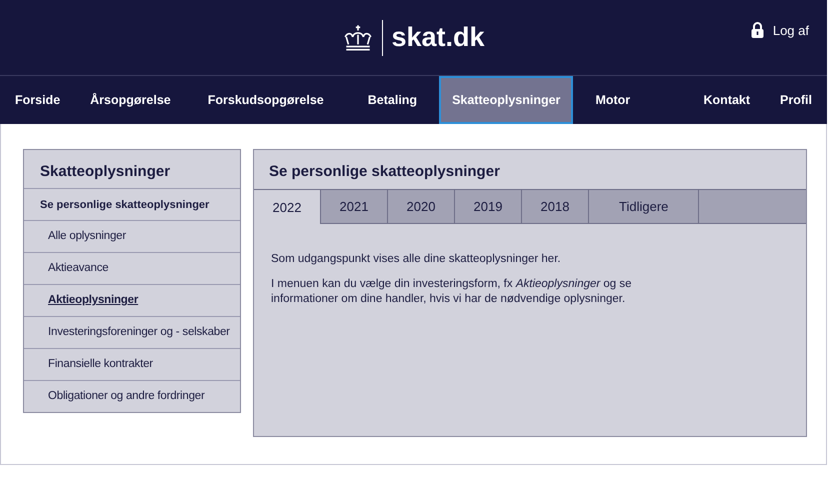 This screenshot has height=481, width=838. I want to click on sidebar-link: Obligationer og andre fordringer, so click(132, 396).